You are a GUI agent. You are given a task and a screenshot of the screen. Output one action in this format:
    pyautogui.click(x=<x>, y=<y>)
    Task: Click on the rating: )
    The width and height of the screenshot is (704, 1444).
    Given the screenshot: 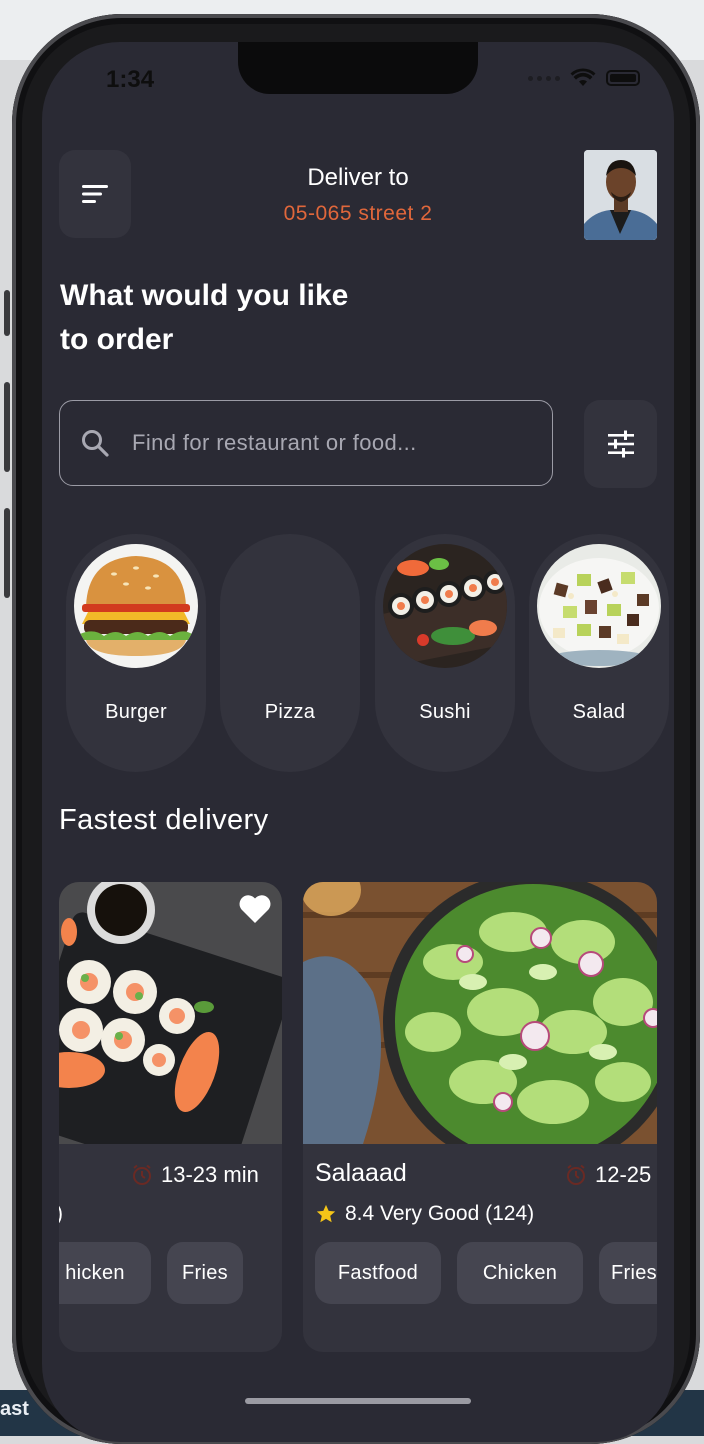 What is the action you would take?
    pyautogui.click(x=61, y=1214)
    